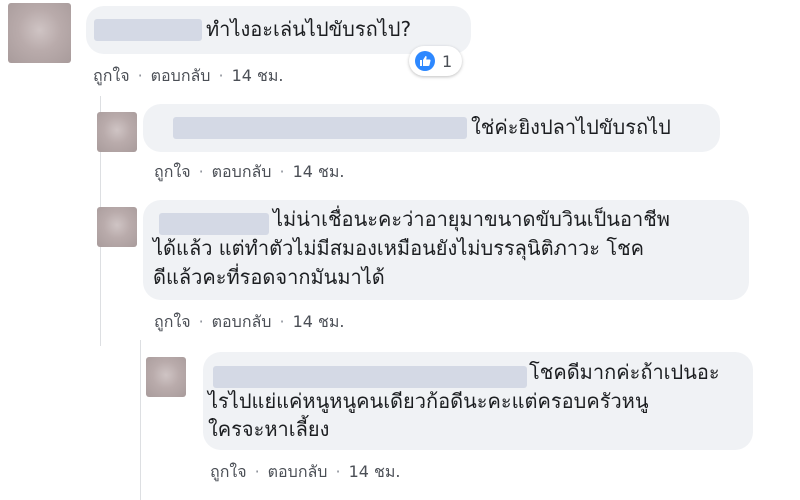  What do you see at coordinates (436, 61) in the screenshot?
I see `reaction-summary: 1` at bounding box center [436, 61].